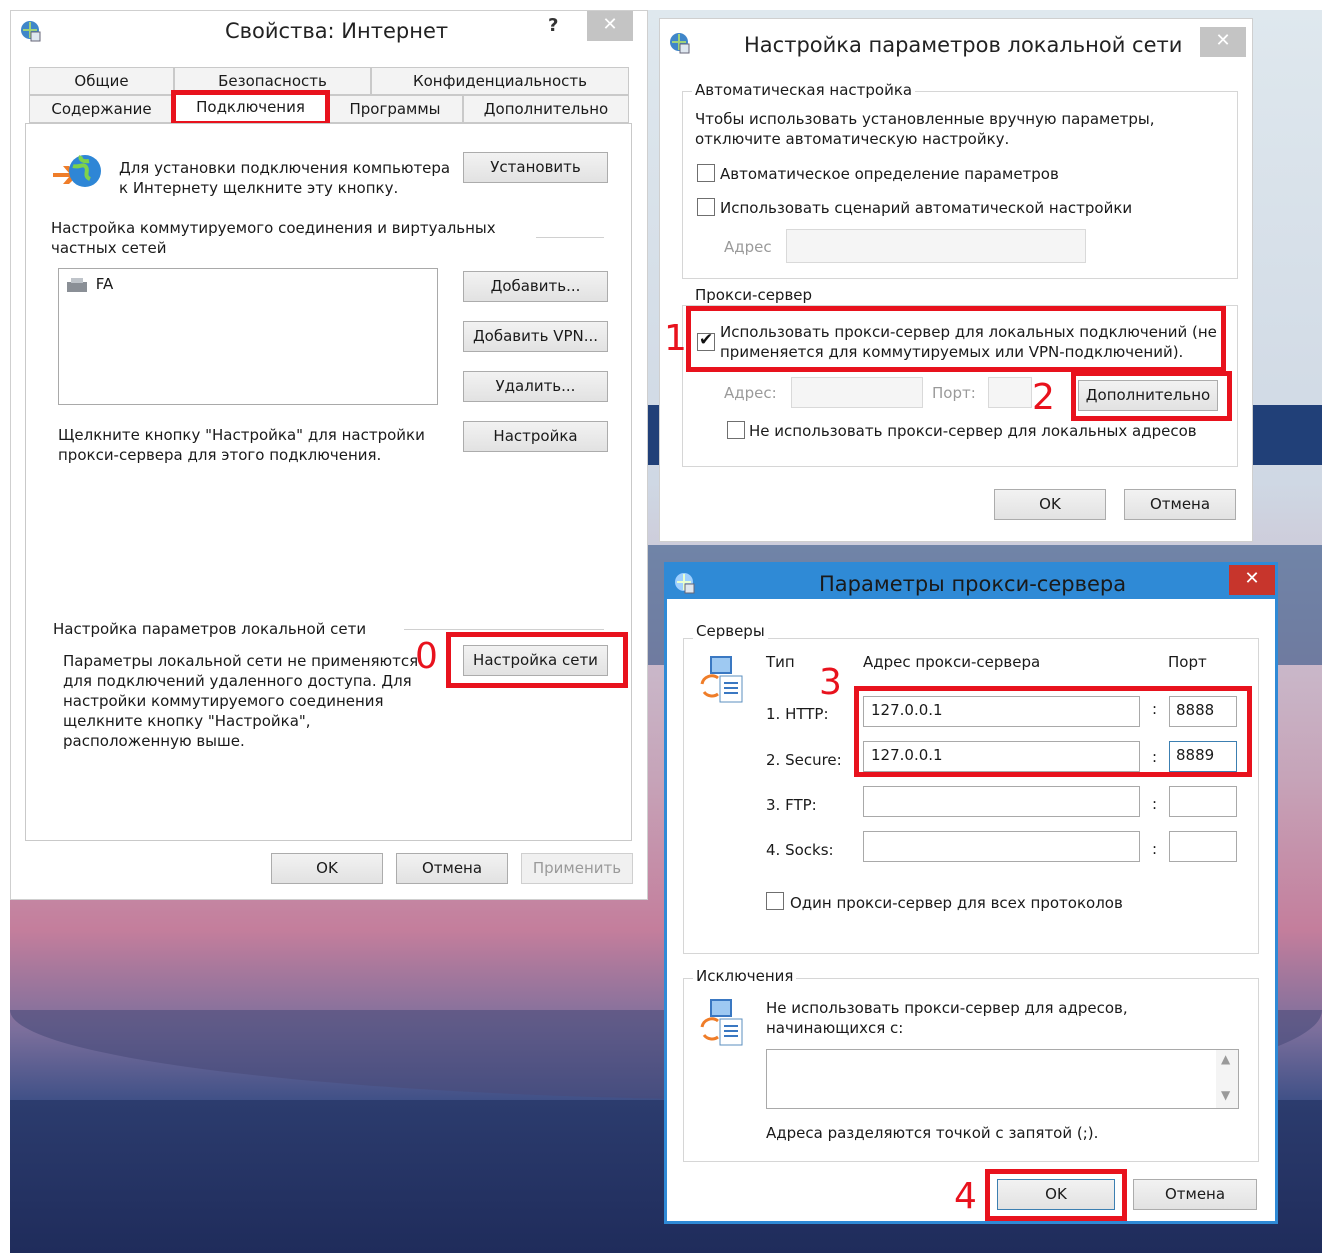  Describe the element at coordinates (830, 682) in the screenshot. I see `step-number-3: 3` at that location.